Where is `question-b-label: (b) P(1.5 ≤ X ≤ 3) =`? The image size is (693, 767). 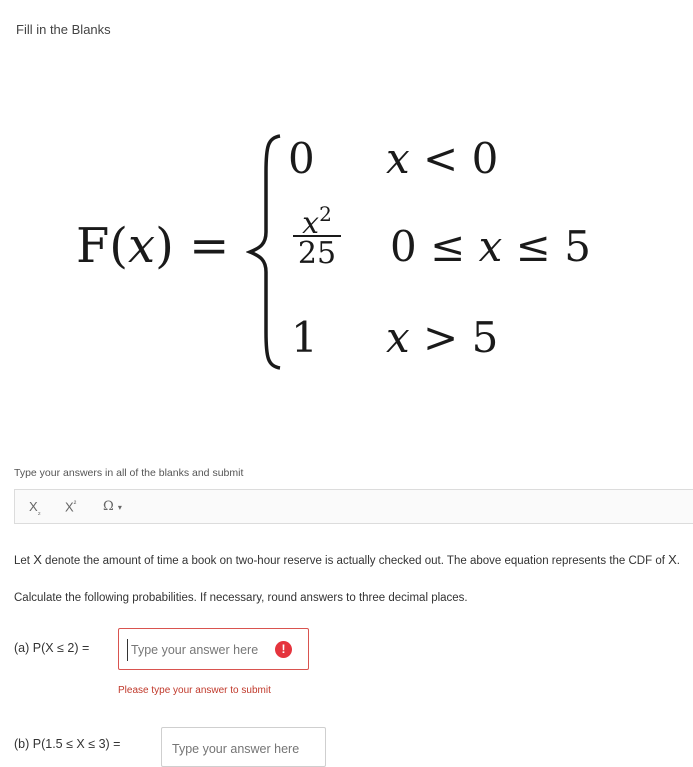 question-b-label: (b) P(1.5 ≤ X ≤ 3) = is located at coordinates (67, 744).